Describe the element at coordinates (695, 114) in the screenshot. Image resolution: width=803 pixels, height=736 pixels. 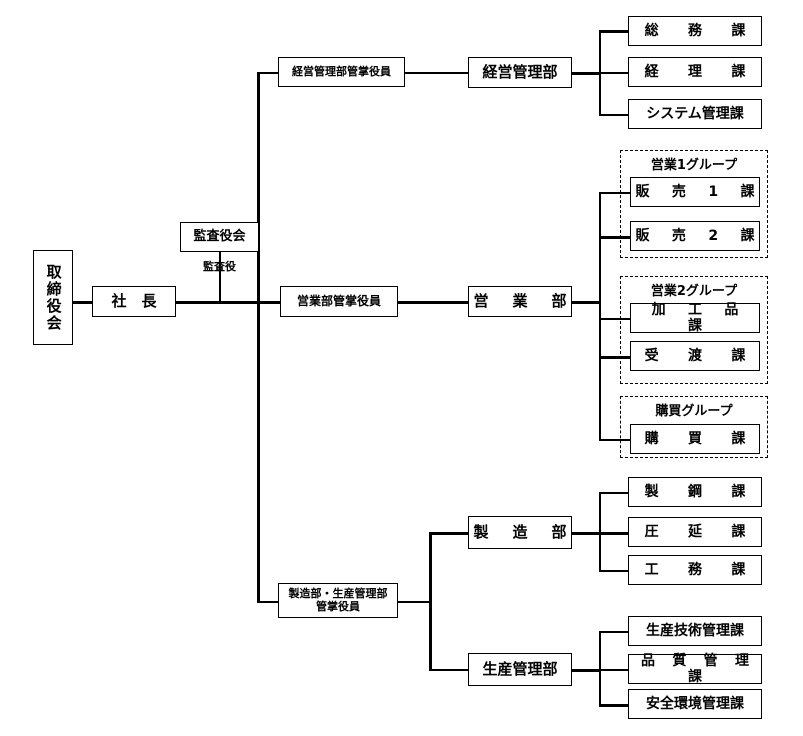
I see `node-section-system: システム管理課` at that location.